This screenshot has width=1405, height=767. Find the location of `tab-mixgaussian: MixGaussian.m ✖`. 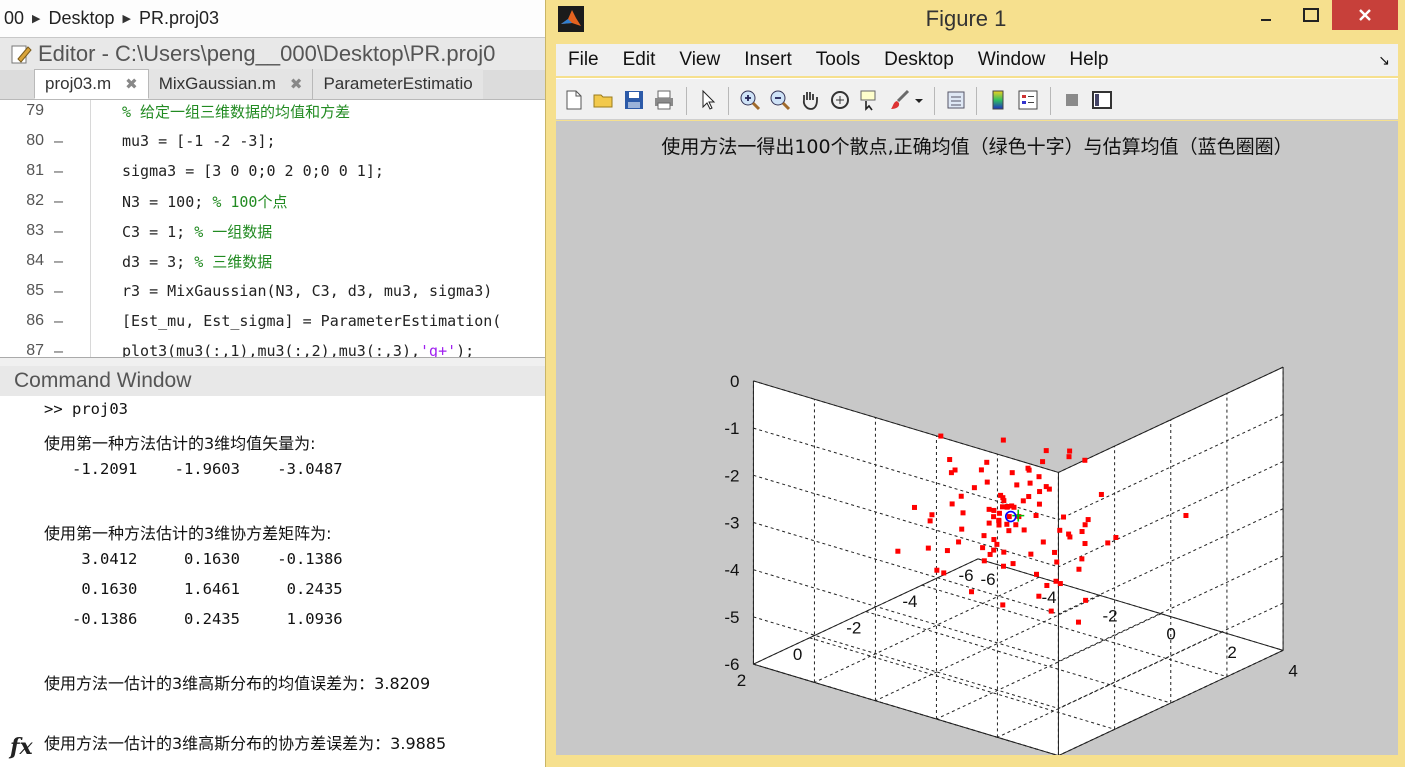

tab-mixgaussian: MixGaussian.m ✖ is located at coordinates (231, 84).